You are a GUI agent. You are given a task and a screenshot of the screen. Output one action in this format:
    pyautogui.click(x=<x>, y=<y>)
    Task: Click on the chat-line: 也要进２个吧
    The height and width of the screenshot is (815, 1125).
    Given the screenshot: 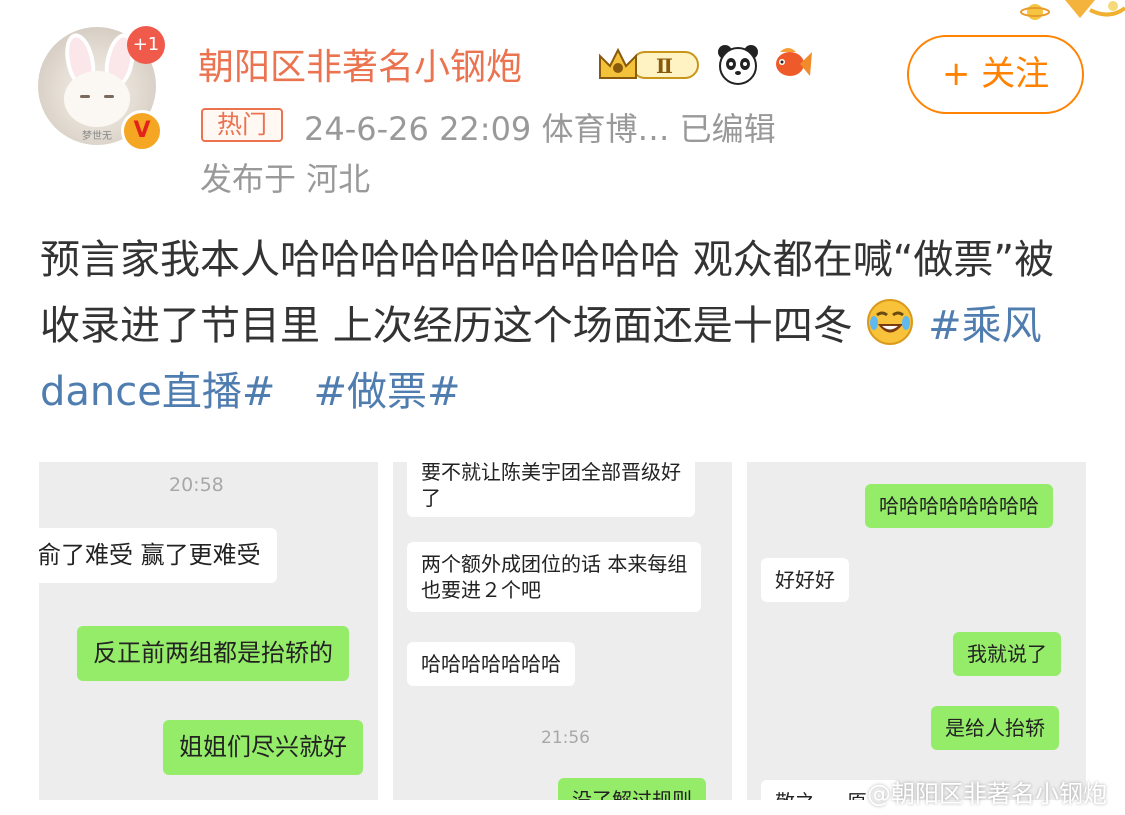 What is the action you would take?
    pyautogui.click(x=481, y=590)
    